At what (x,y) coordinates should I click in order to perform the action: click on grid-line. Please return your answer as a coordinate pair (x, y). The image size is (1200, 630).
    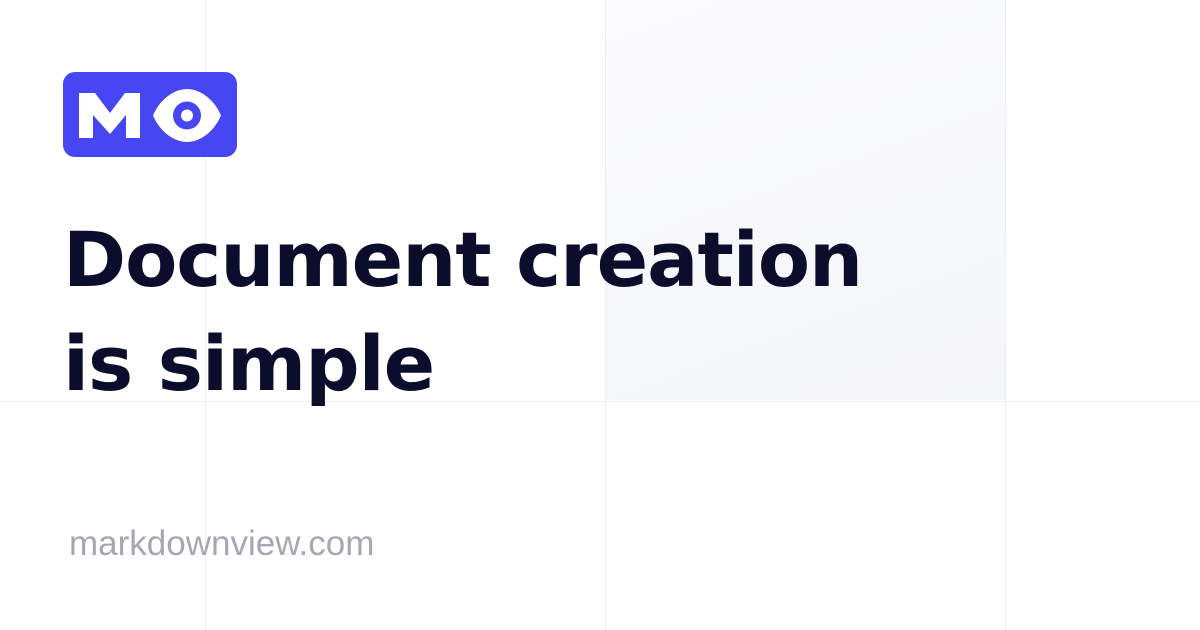
    Looking at the image, I should click on (1005, 315).